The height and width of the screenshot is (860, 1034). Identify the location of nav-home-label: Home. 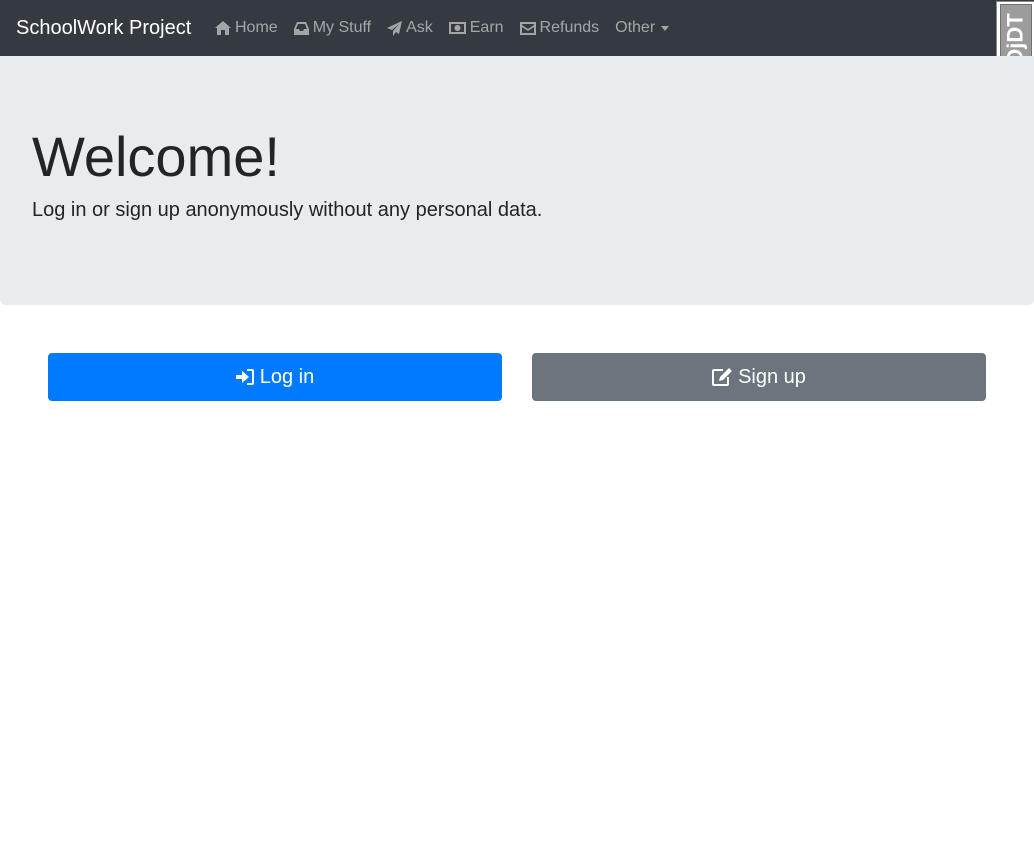
(256, 27).